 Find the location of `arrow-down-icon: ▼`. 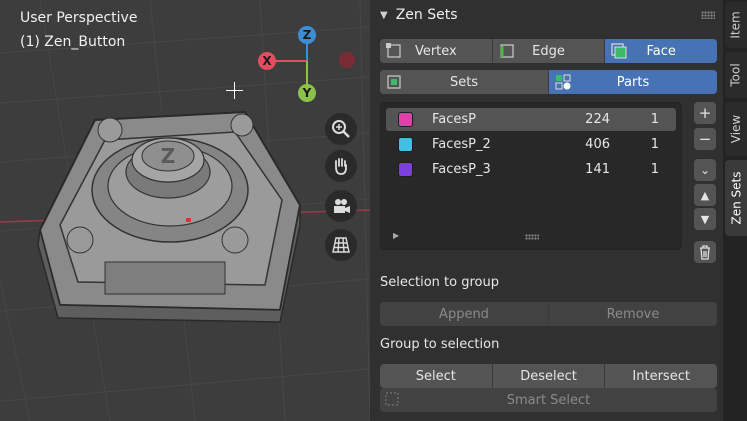

arrow-down-icon: ▼ is located at coordinates (705, 219).